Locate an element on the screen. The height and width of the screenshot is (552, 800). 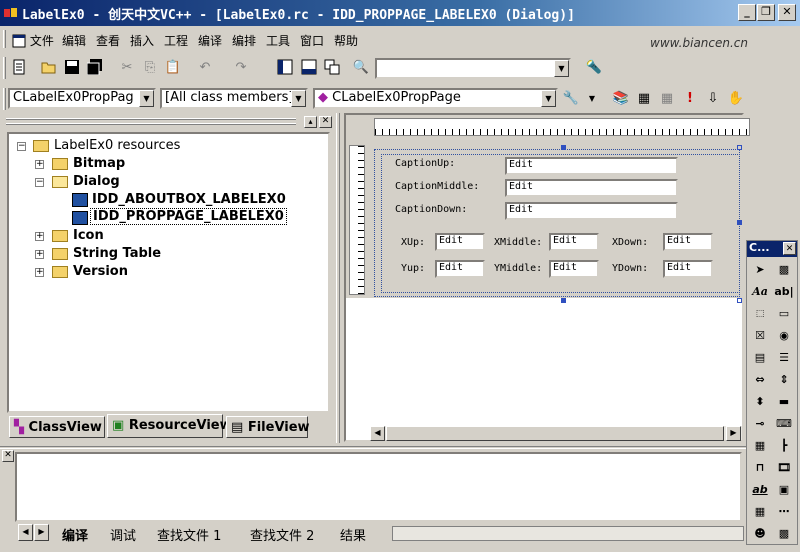
toolbar-grip is located at coordinates (4, 68).